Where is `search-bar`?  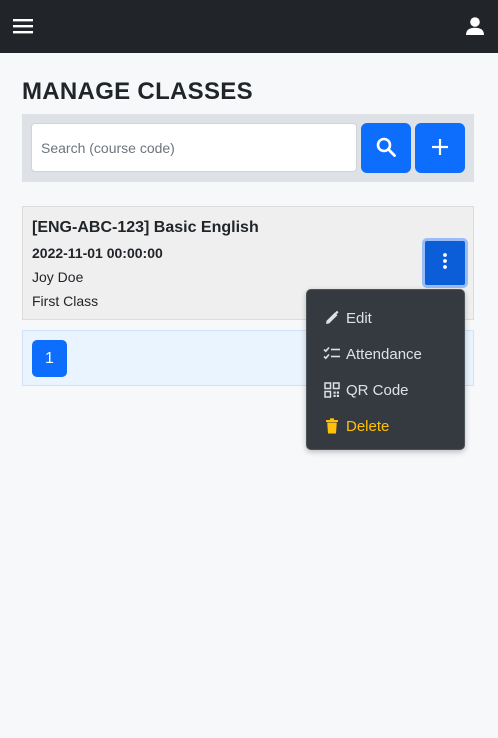
search-bar is located at coordinates (248, 148).